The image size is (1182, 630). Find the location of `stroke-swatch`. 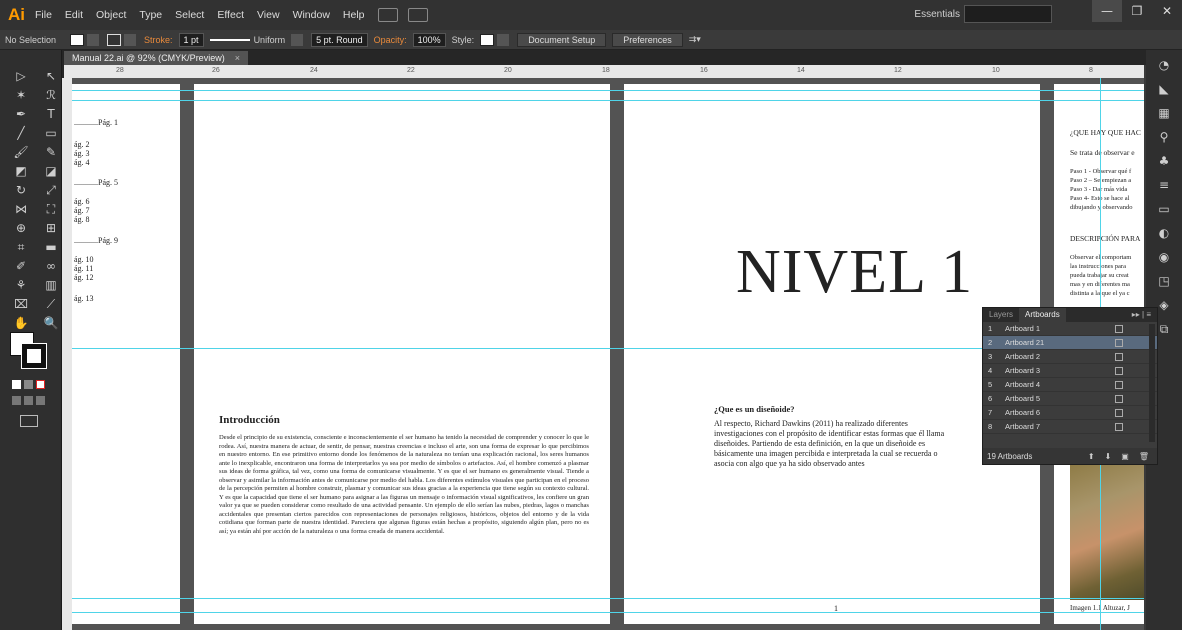

stroke-swatch is located at coordinates (114, 39).